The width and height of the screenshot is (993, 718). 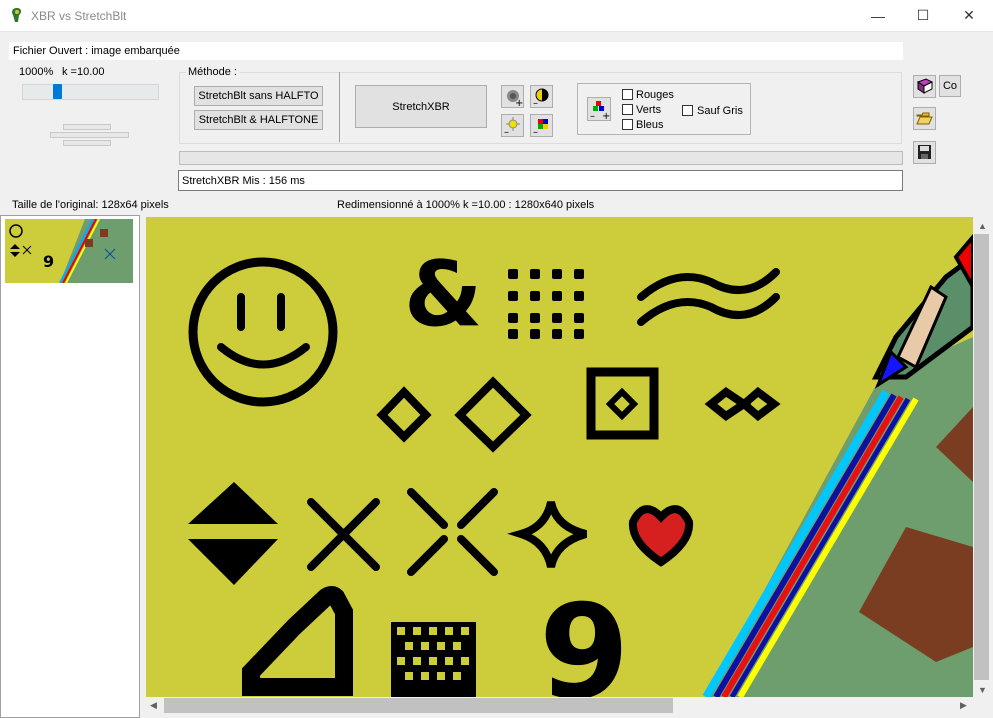 What do you see at coordinates (70, 466) in the screenshot?
I see `thumbnail-panel: 9` at bounding box center [70, 466].